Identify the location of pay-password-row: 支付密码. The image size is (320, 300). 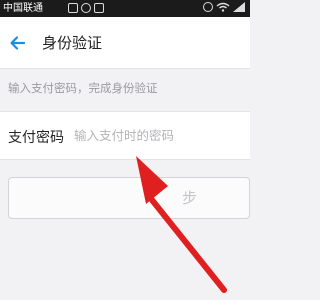
(125, 135).